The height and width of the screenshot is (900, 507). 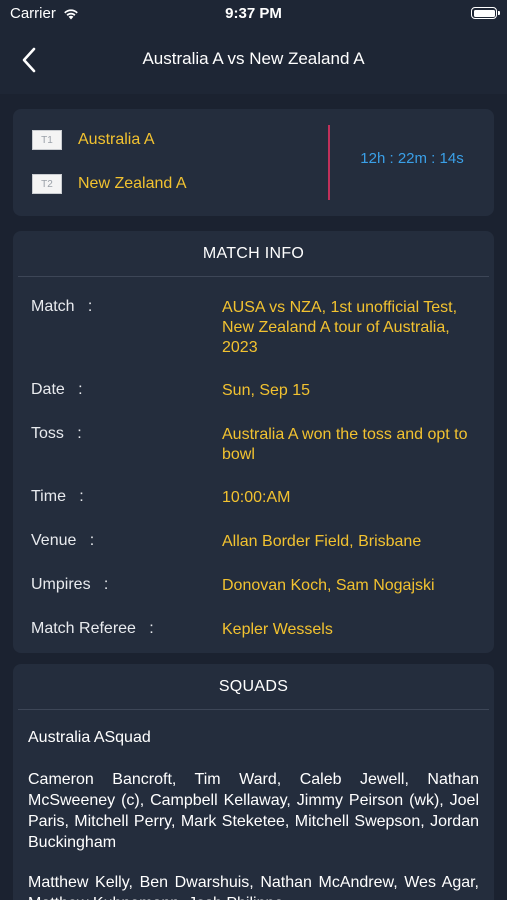 What do you see at coordinates (253, 58) in the screenshot?
I see `page-title: Australia A vs New Zealand A` at bounding box center [253, 58].